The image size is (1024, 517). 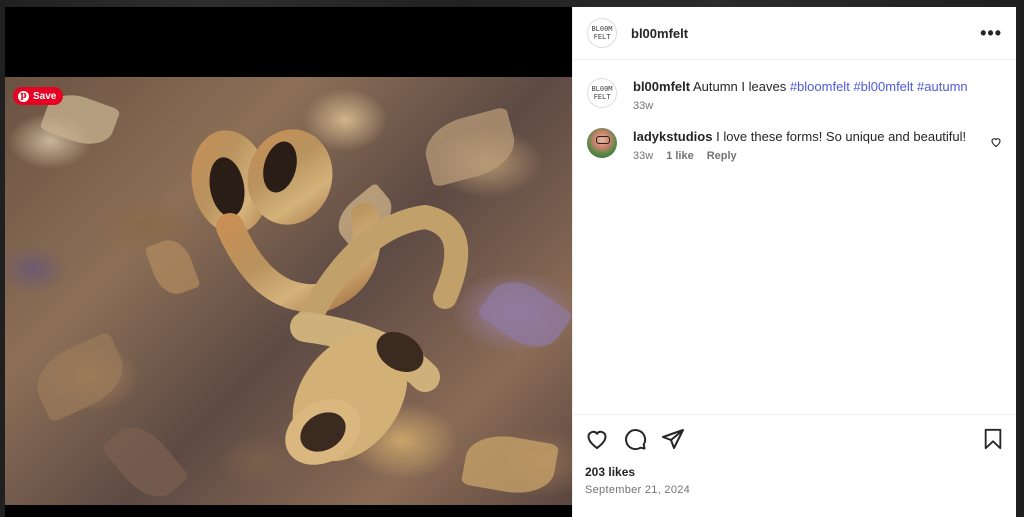 What do you see at coordinates (643, 106) in the screenshot?
I see `caption-age: 33w` at bounding box center [643, 106].